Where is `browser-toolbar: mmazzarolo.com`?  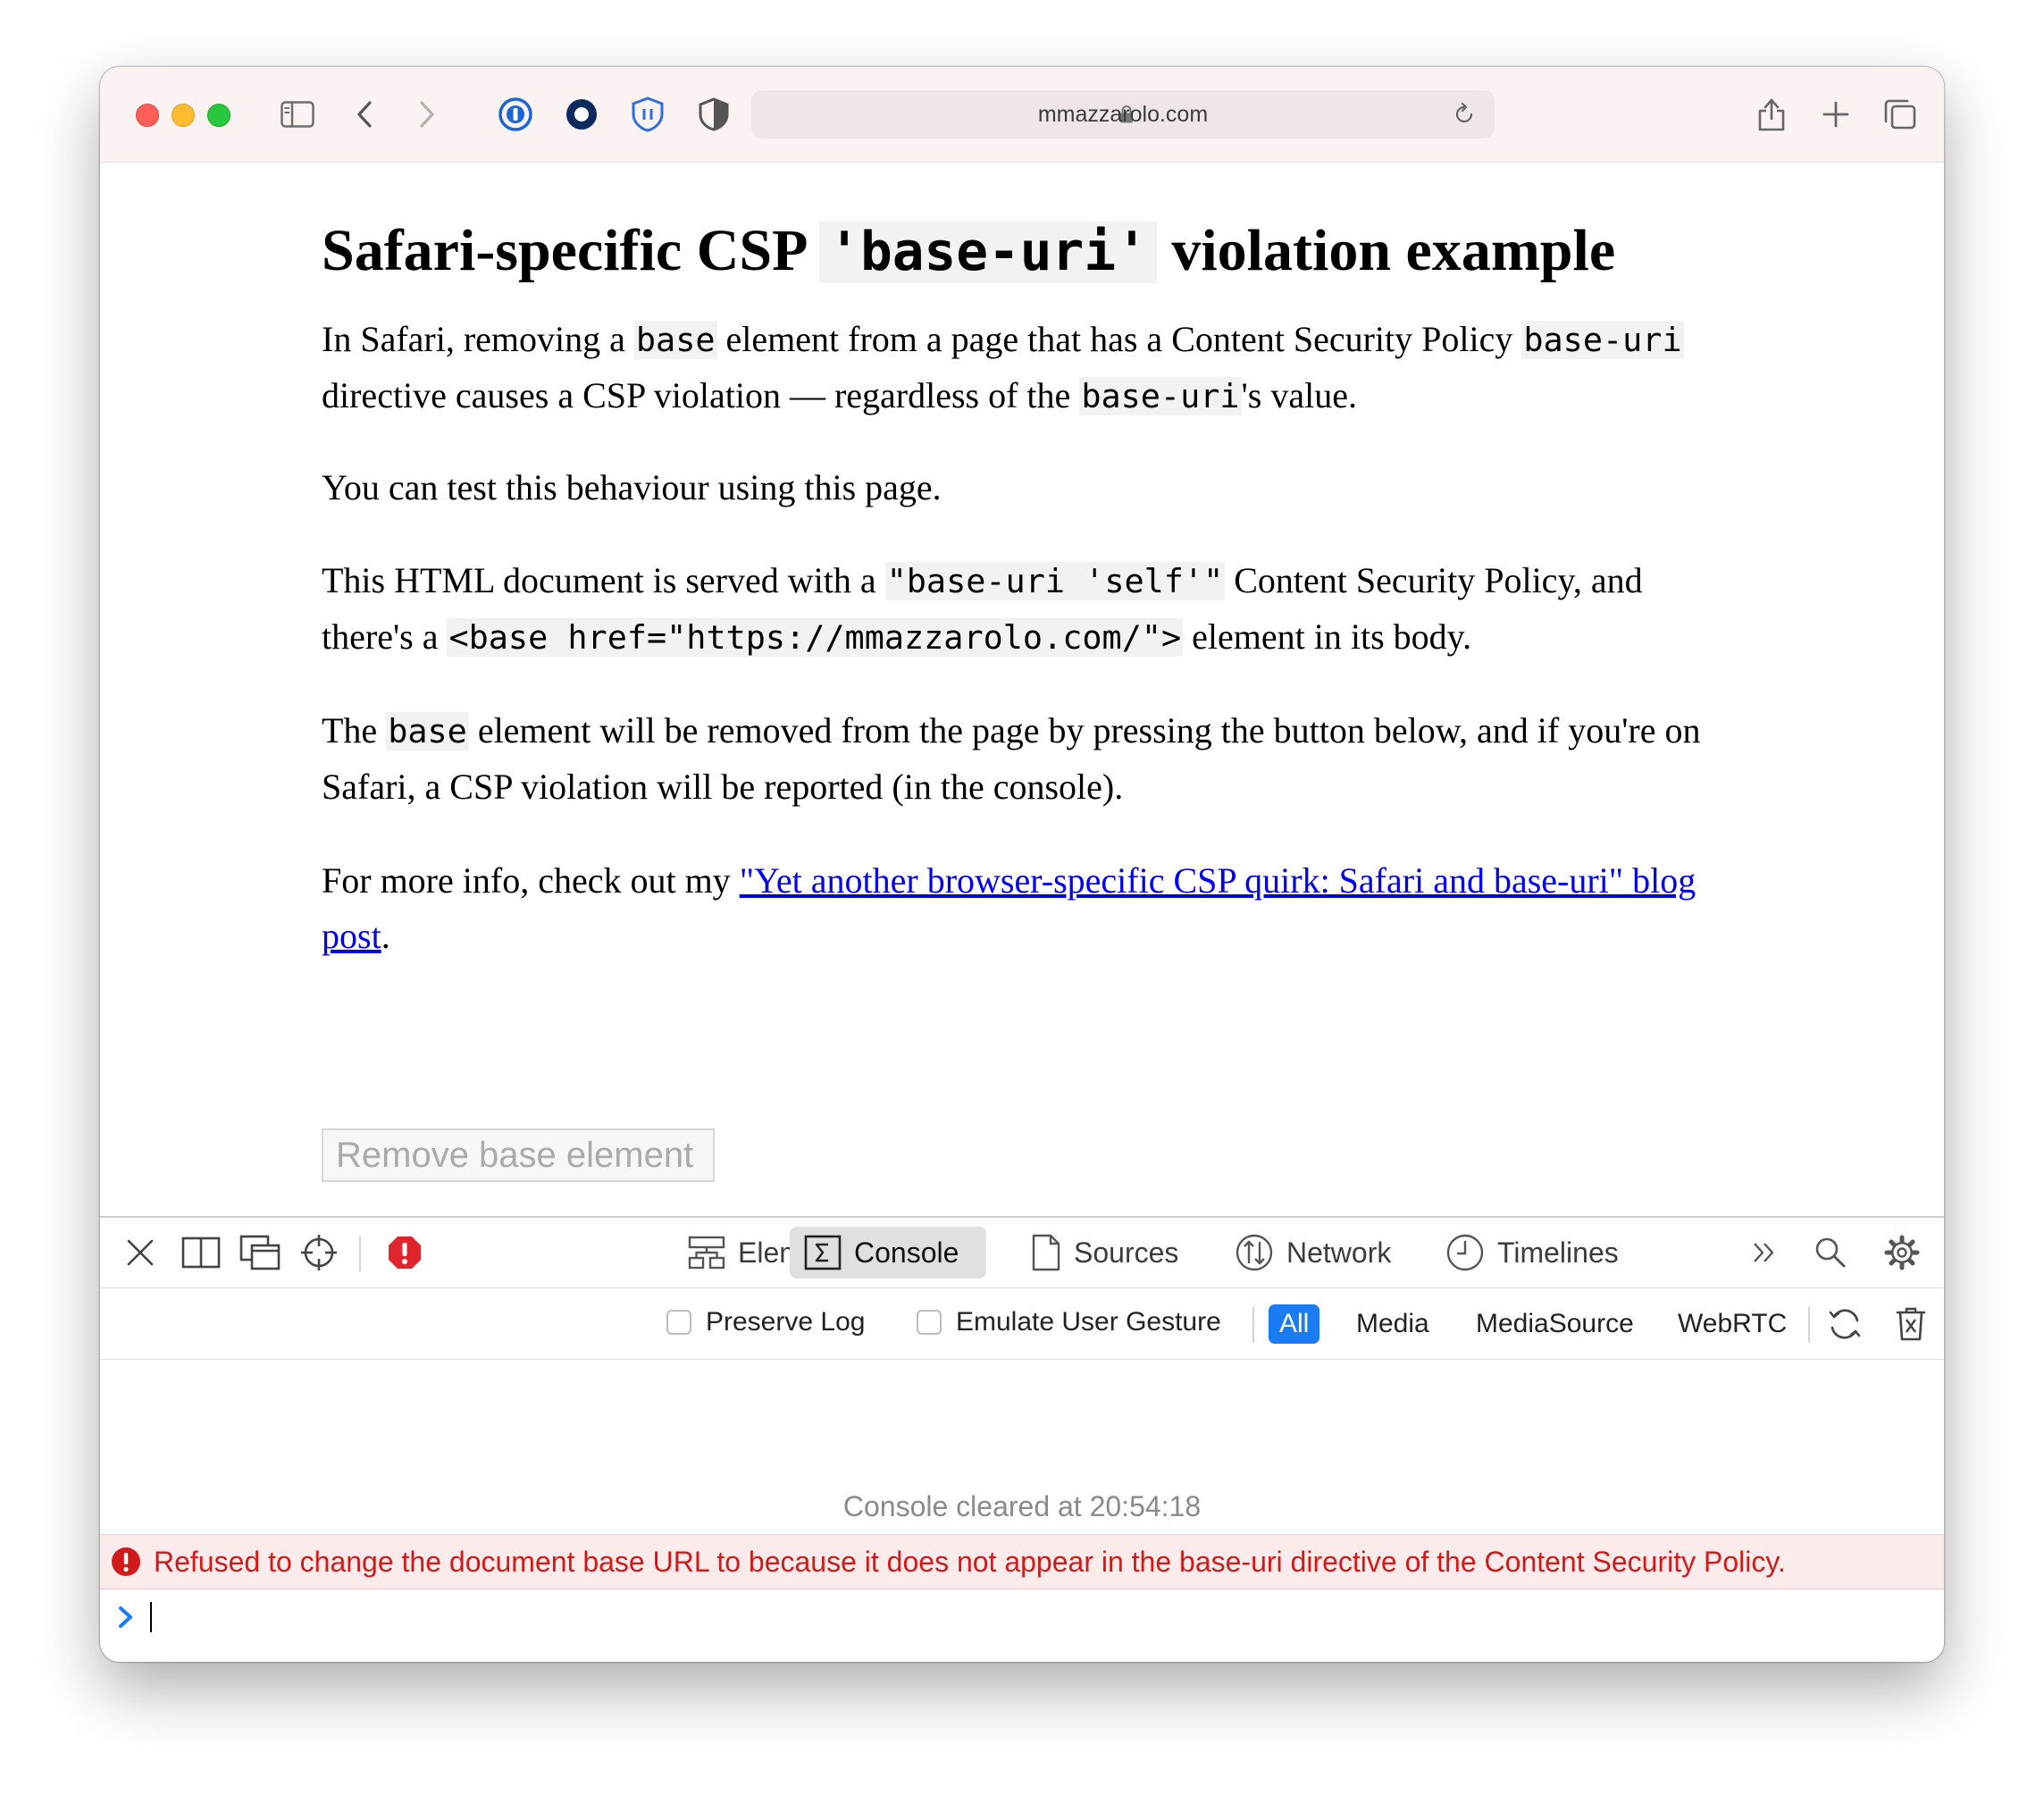
browser-toolbar: mmazzarolo.com is located at coordinates (1022, 115).